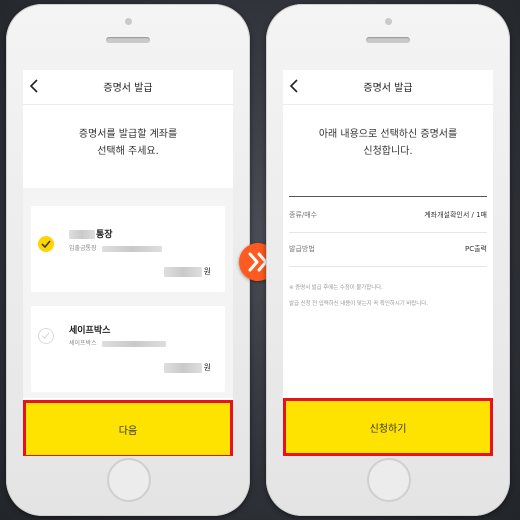  I want to click on selected-check, so click(46, 244).